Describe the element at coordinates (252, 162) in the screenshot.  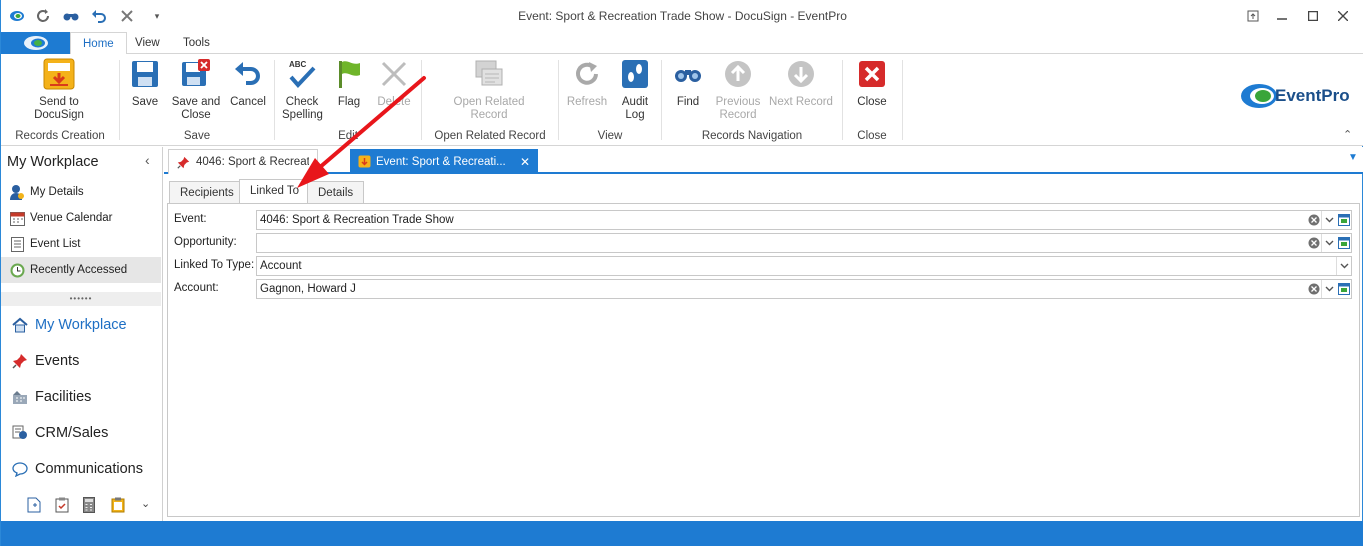
I see `doc-tab-label: 4046: Sport & Recreation` at that location.